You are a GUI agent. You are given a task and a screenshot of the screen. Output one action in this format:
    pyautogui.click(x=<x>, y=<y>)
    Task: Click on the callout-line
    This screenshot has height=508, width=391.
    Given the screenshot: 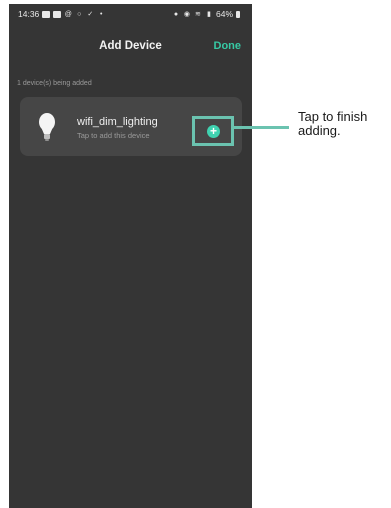 What is the action you would take?
    pyautogui.click(x=261, y=127)
    